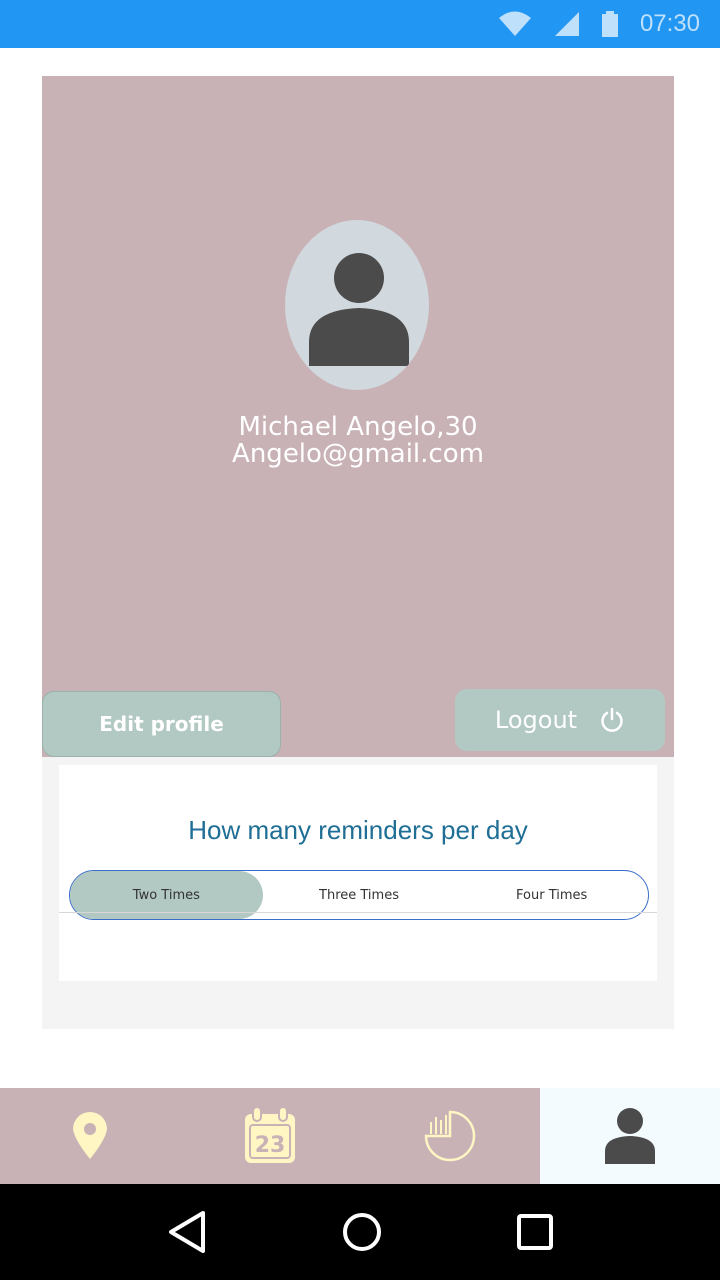 The image size is (720, 1280). I want to click on profile-icon, so click(630, 1136).